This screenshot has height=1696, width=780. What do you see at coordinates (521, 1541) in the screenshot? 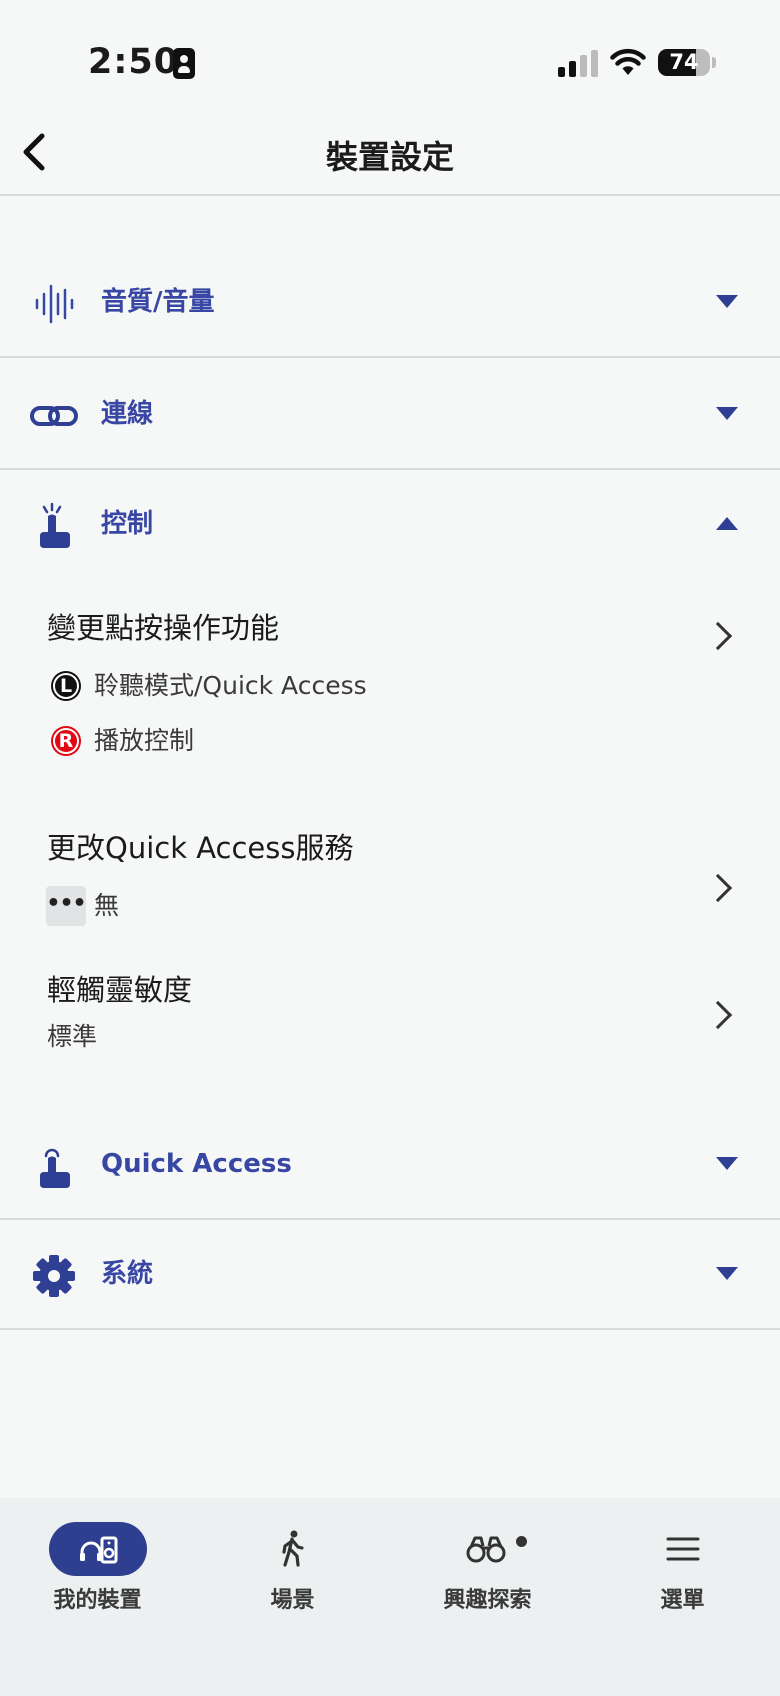
I see `notification-dot` at bounding box center [521, 1541].